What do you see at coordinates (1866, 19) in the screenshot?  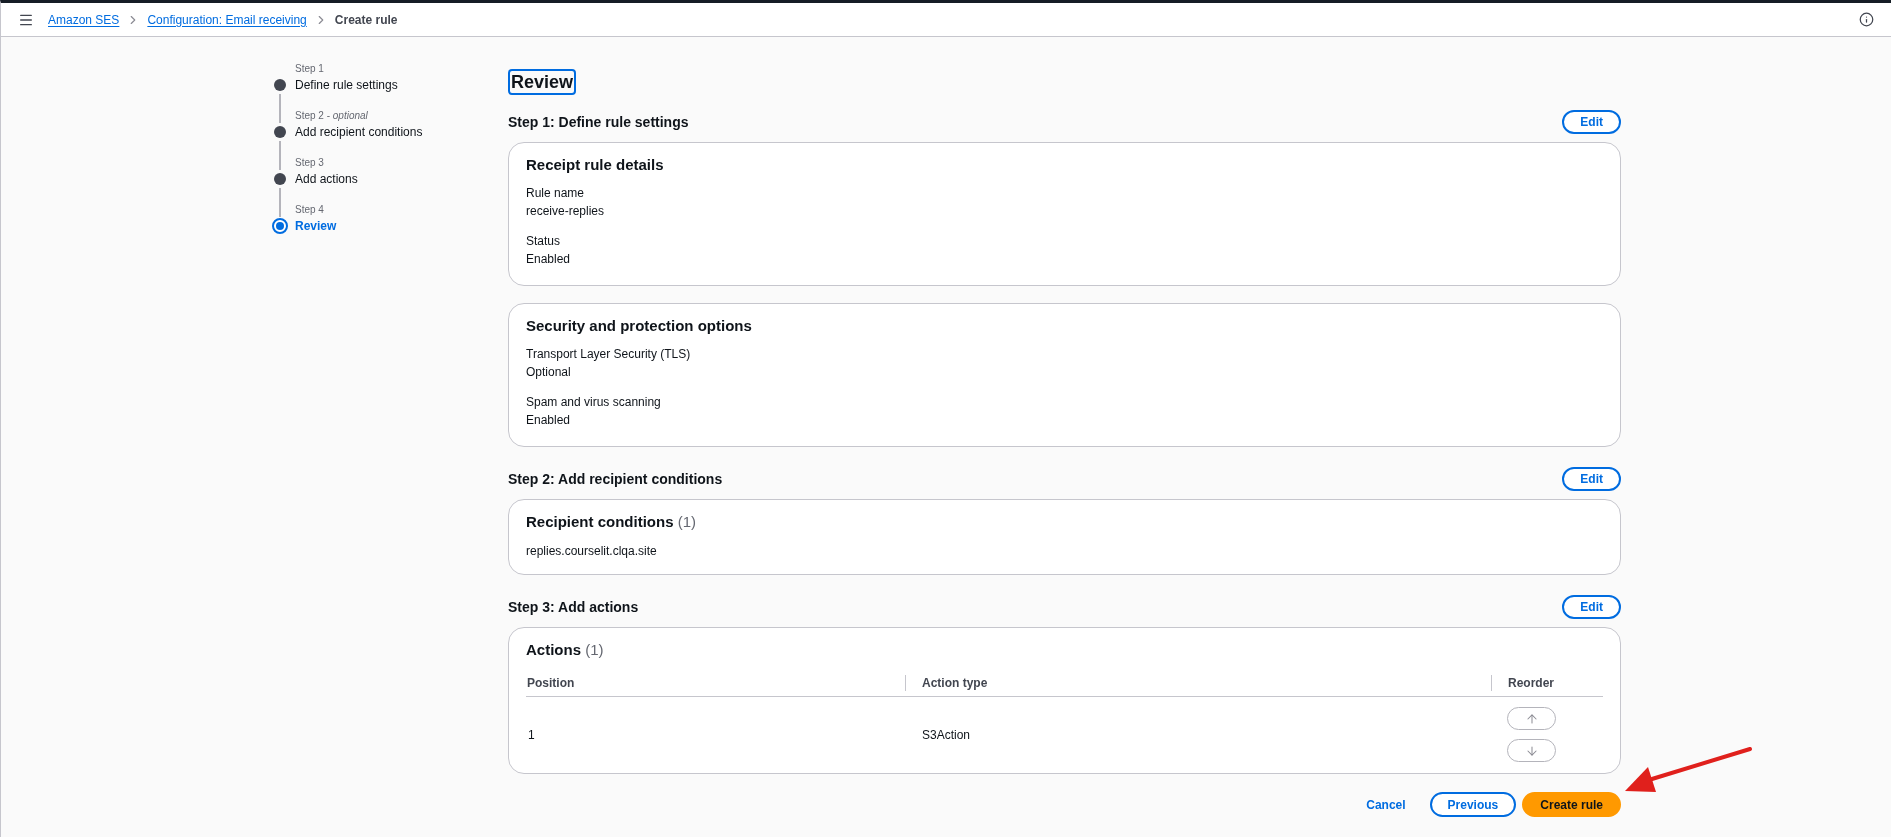 I see `info-icon` at bounding box center [1866, 19].